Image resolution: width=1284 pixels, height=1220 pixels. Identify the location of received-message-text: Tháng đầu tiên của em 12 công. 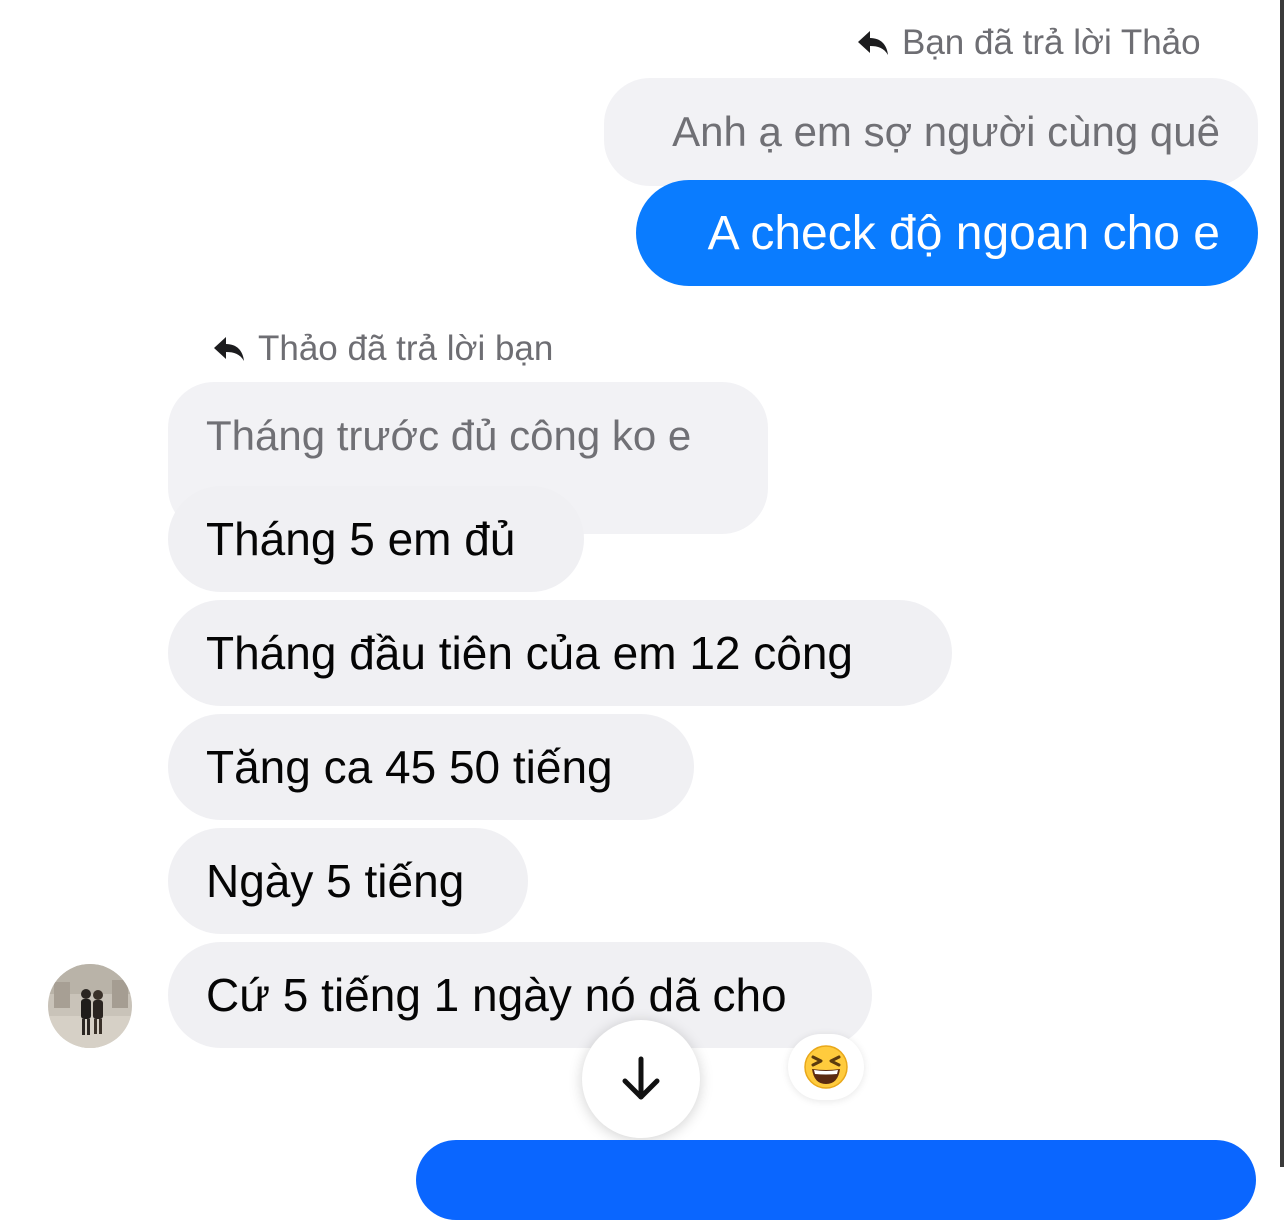
(530, 653).